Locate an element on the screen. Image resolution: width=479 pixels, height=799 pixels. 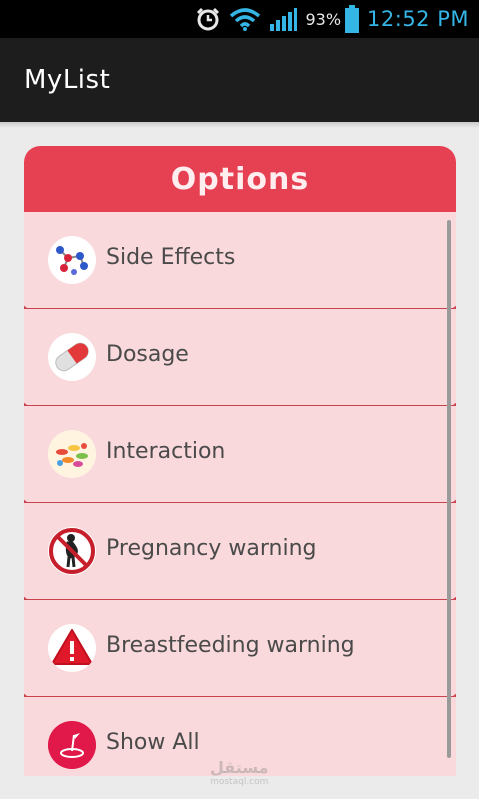
battery-icon is located at coordinates (352, 19).